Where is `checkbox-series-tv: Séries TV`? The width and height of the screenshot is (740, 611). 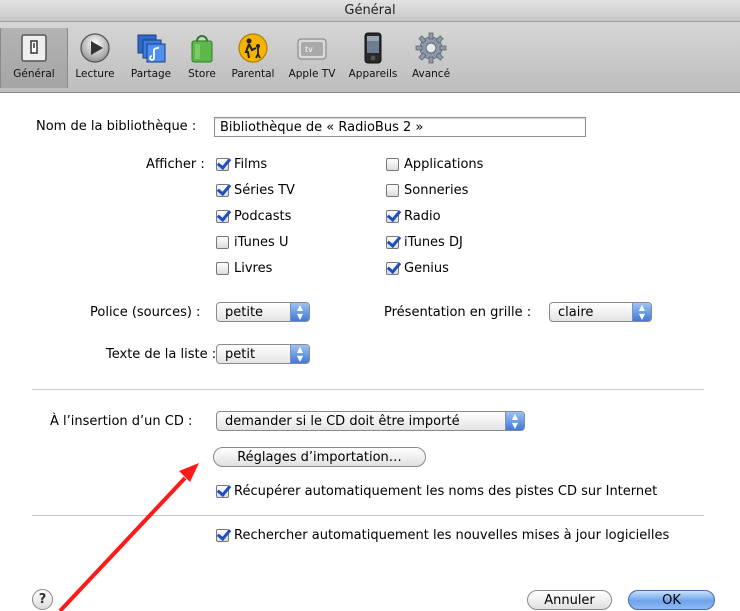
checkbox-series-tv: Séries TV is located at coordinates (255, 190).